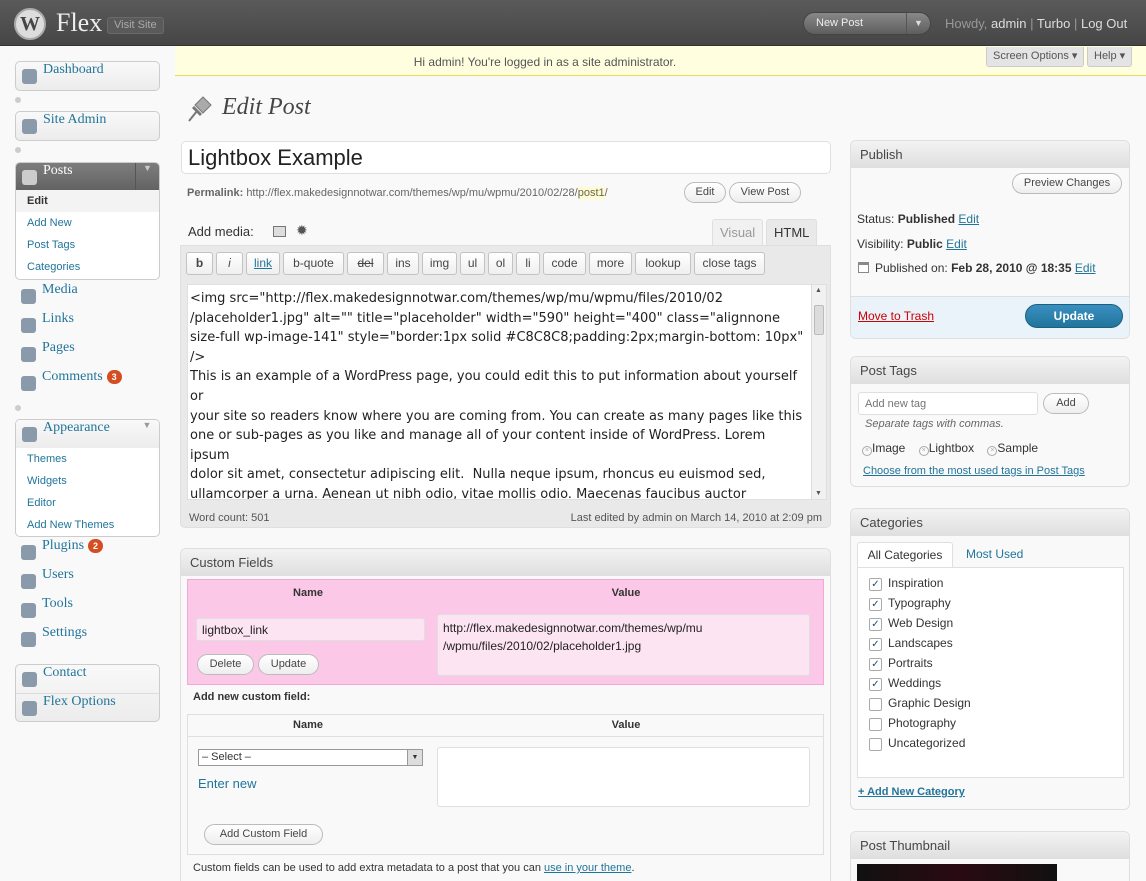 The width and height of the screenshot is (1146, 881). I want to click on submenu-categories: Categories, so click(87, 267).